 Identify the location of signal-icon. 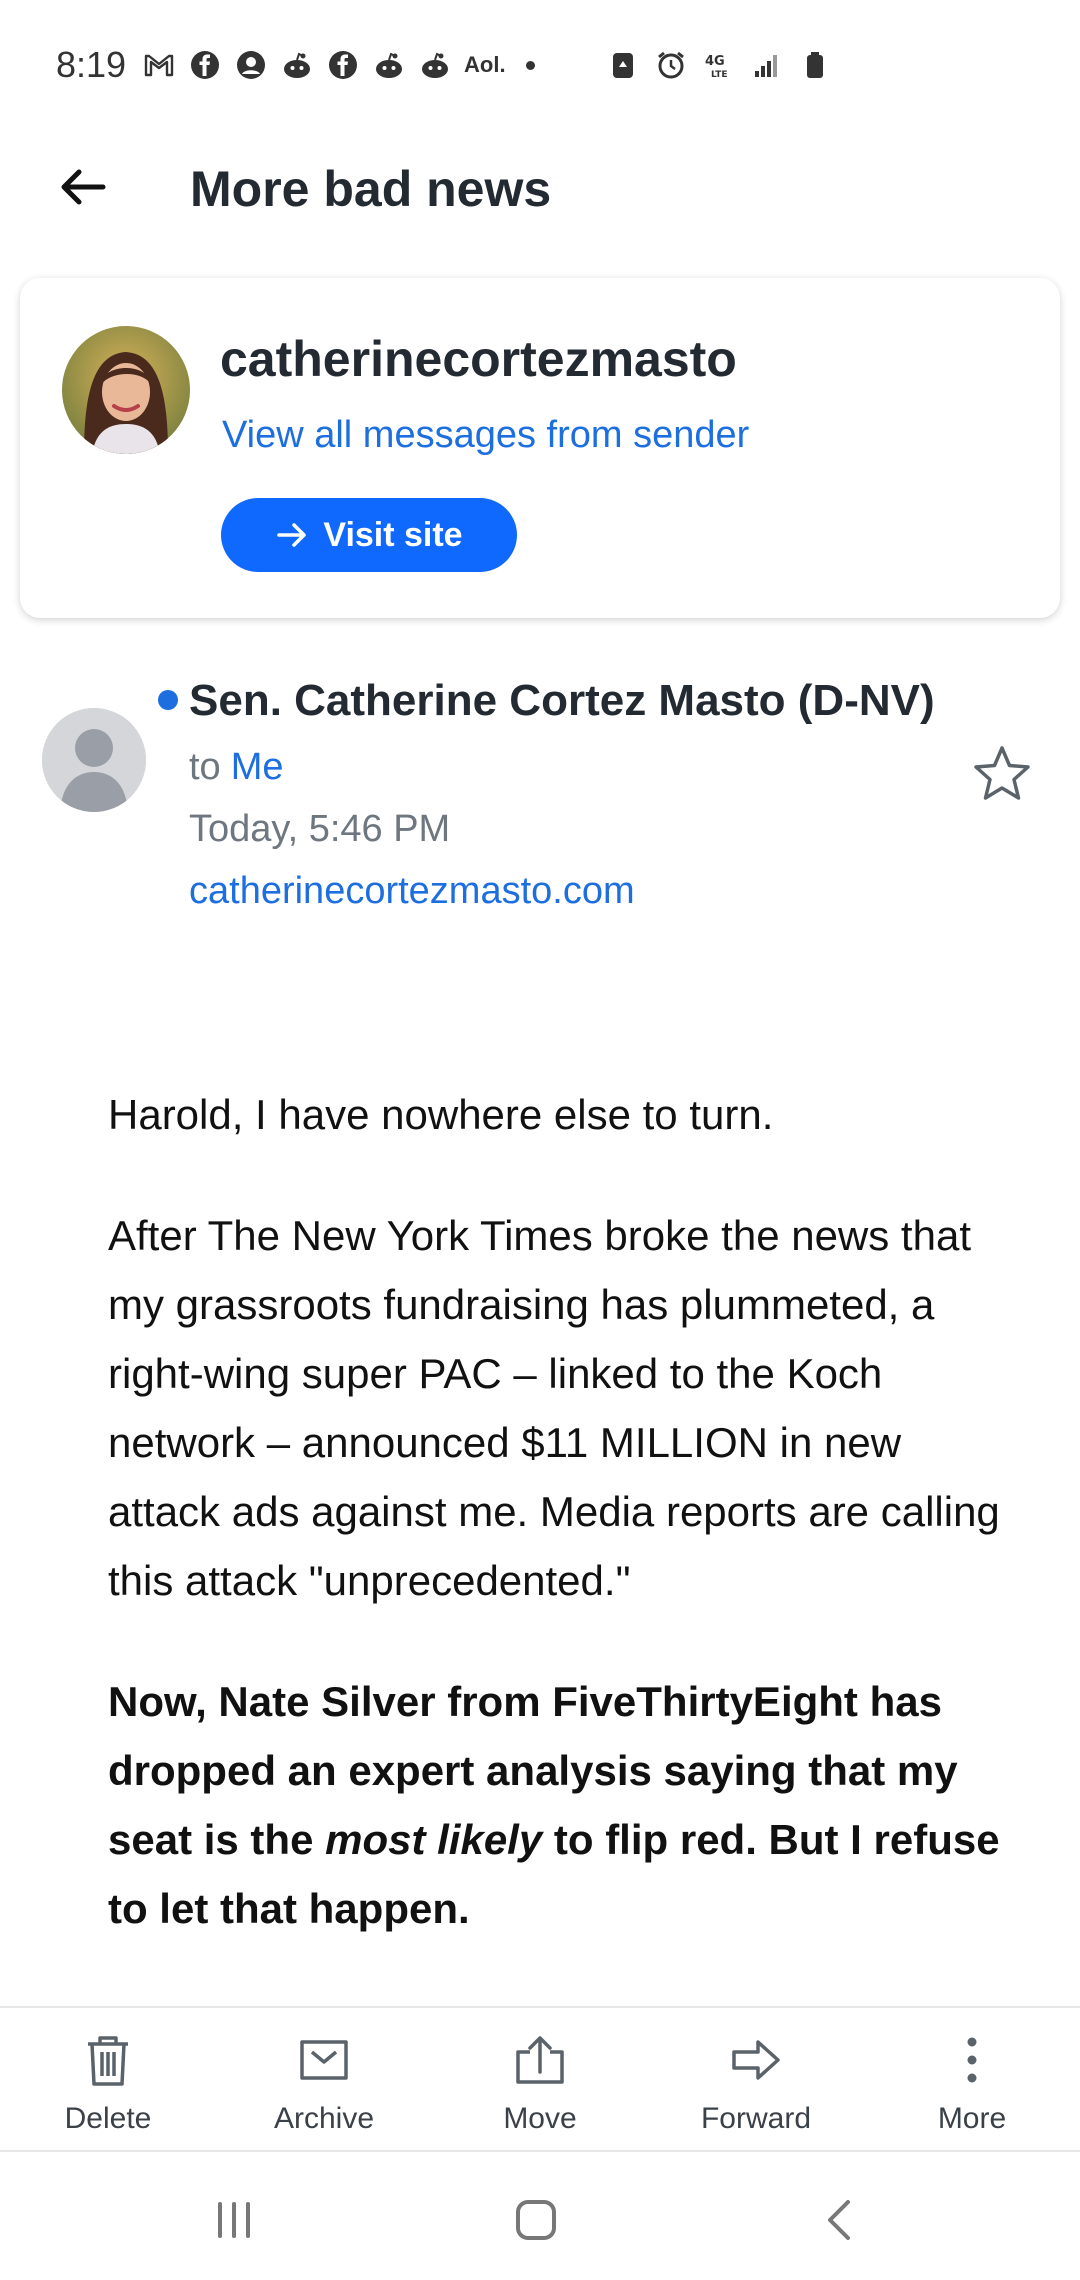
(767, 65).